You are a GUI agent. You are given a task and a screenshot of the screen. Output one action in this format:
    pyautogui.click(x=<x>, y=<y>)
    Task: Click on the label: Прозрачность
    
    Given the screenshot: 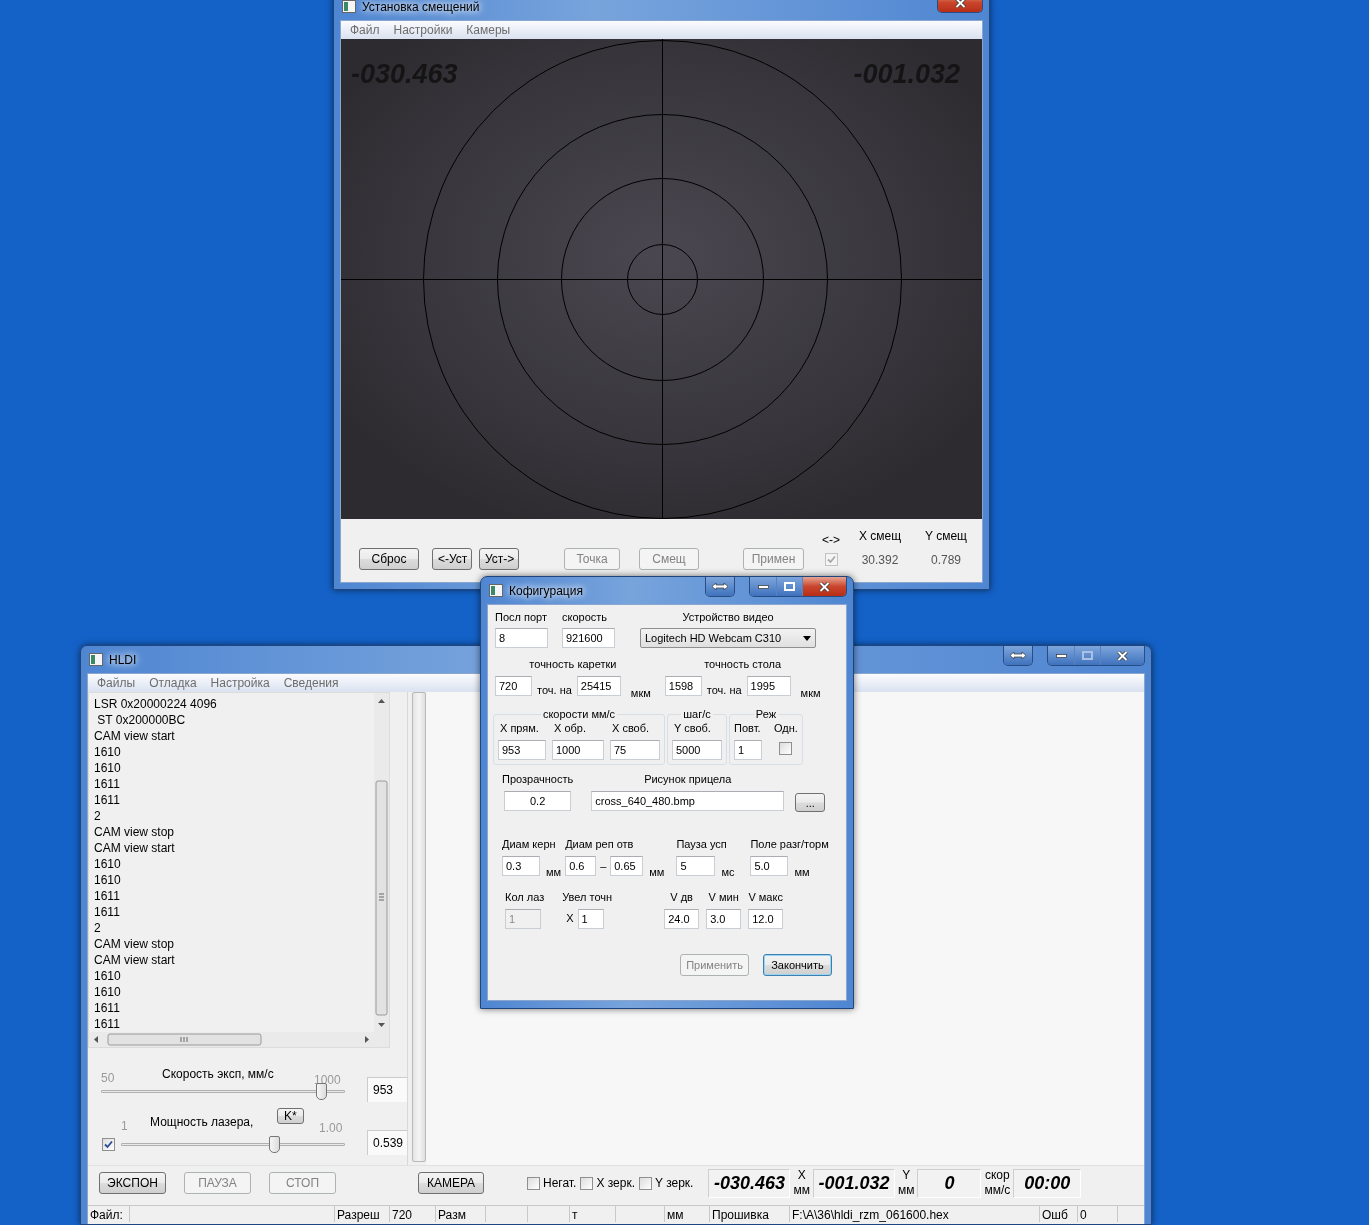 What is the action you would take?
    pyautogui.click(x=538, y=779)
    